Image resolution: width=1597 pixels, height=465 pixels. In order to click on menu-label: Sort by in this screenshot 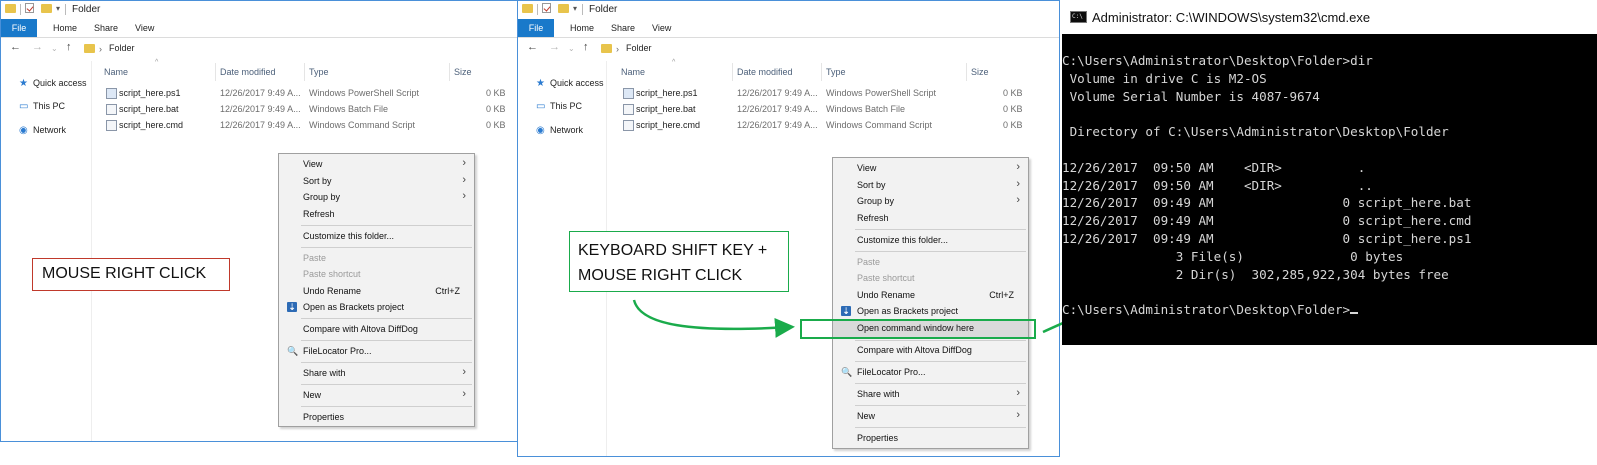, I will do `click(317, 181)`.